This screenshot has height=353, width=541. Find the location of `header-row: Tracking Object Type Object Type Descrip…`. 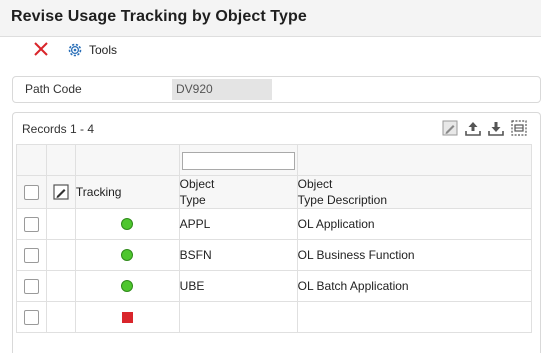

header-row: Tracking Object Type Object Type Descrip… is located at coordinates (274, 192).